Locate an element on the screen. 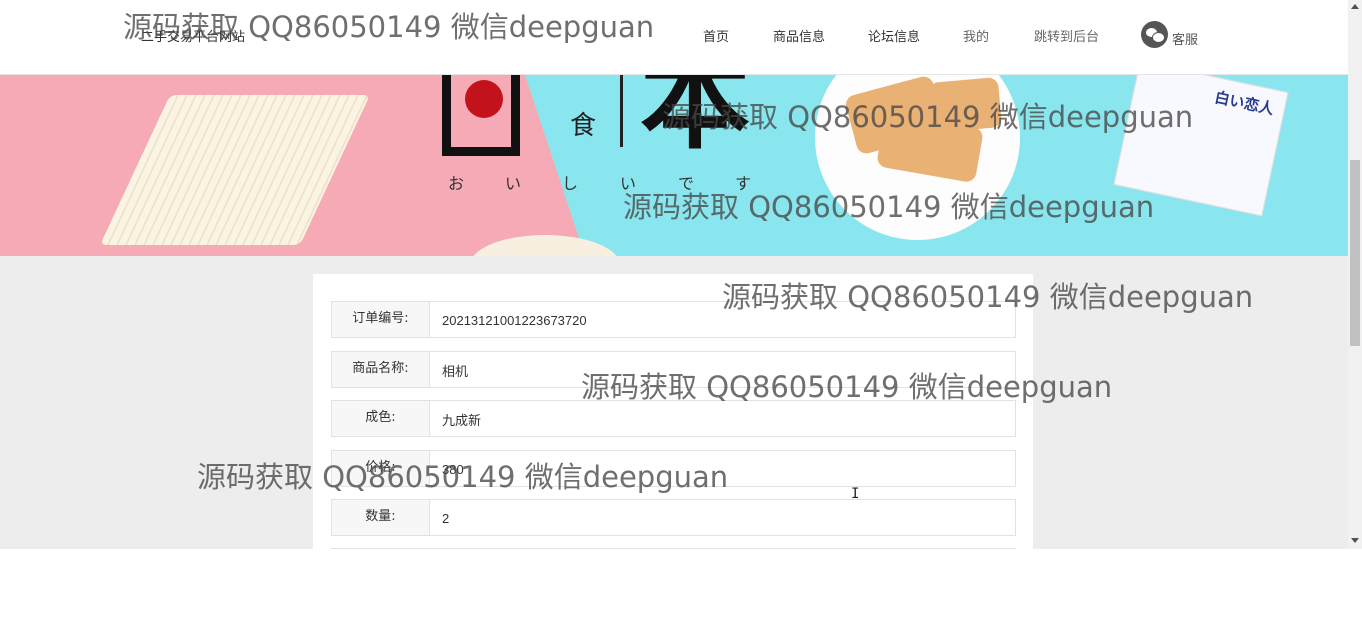 Image resolution: width=1362 pixels, height=618 pixels. field-quantity: 数量: is located at coordinates (673, 518).